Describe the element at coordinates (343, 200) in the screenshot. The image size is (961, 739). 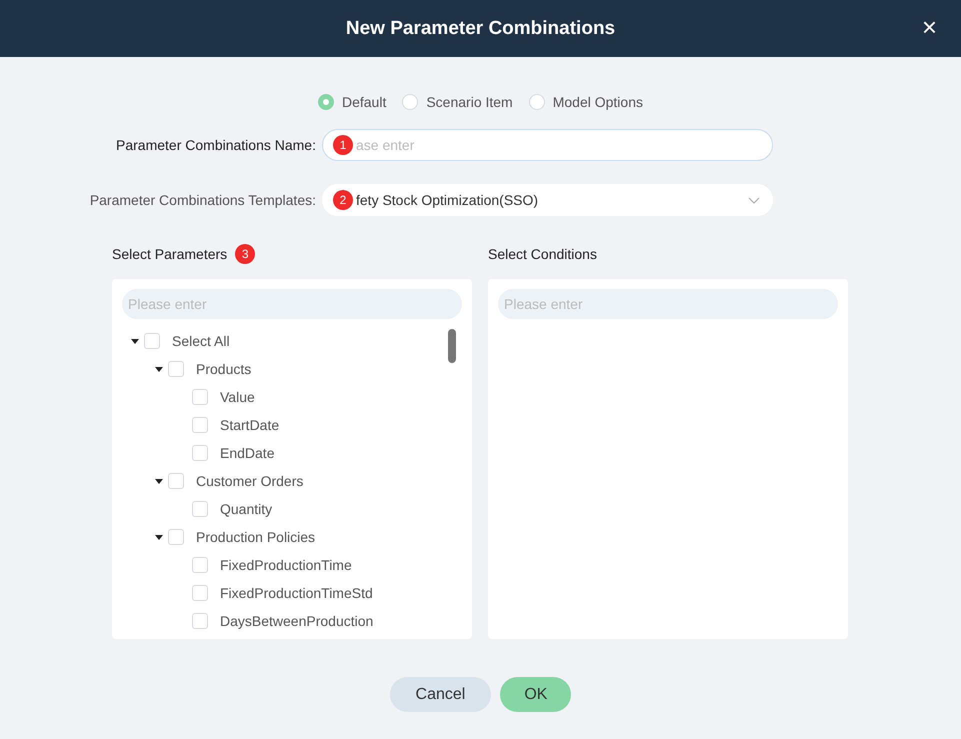
I see `step-badge: 2` at that location.